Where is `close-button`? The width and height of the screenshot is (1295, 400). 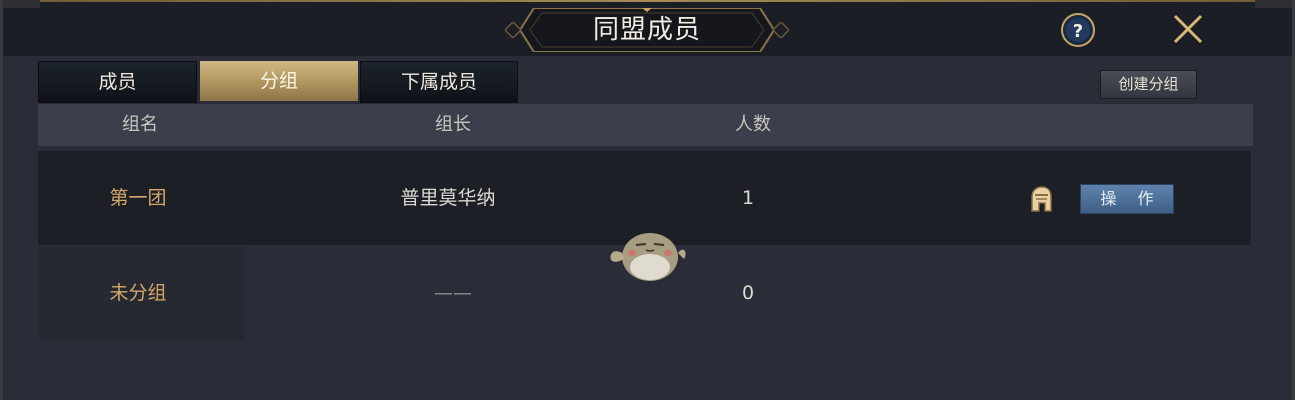
close-button is located at coordinates (1188, 29).